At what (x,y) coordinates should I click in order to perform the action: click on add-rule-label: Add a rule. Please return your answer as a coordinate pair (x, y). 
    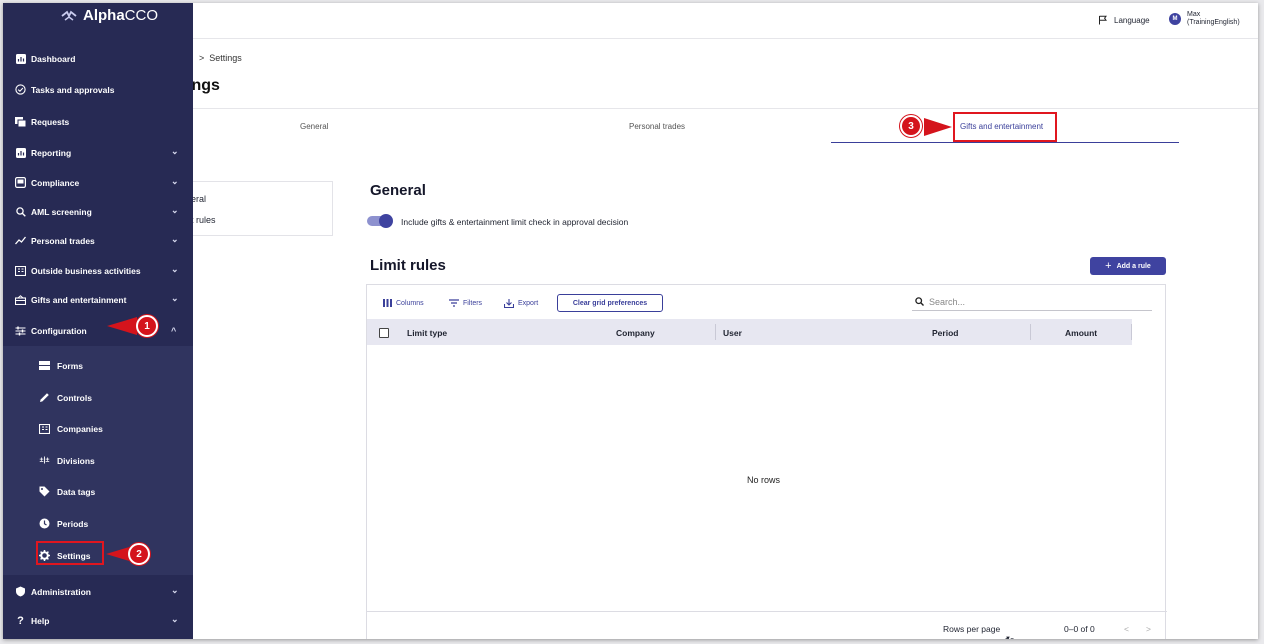
    Looking at the image, I should click on (1133, 266).